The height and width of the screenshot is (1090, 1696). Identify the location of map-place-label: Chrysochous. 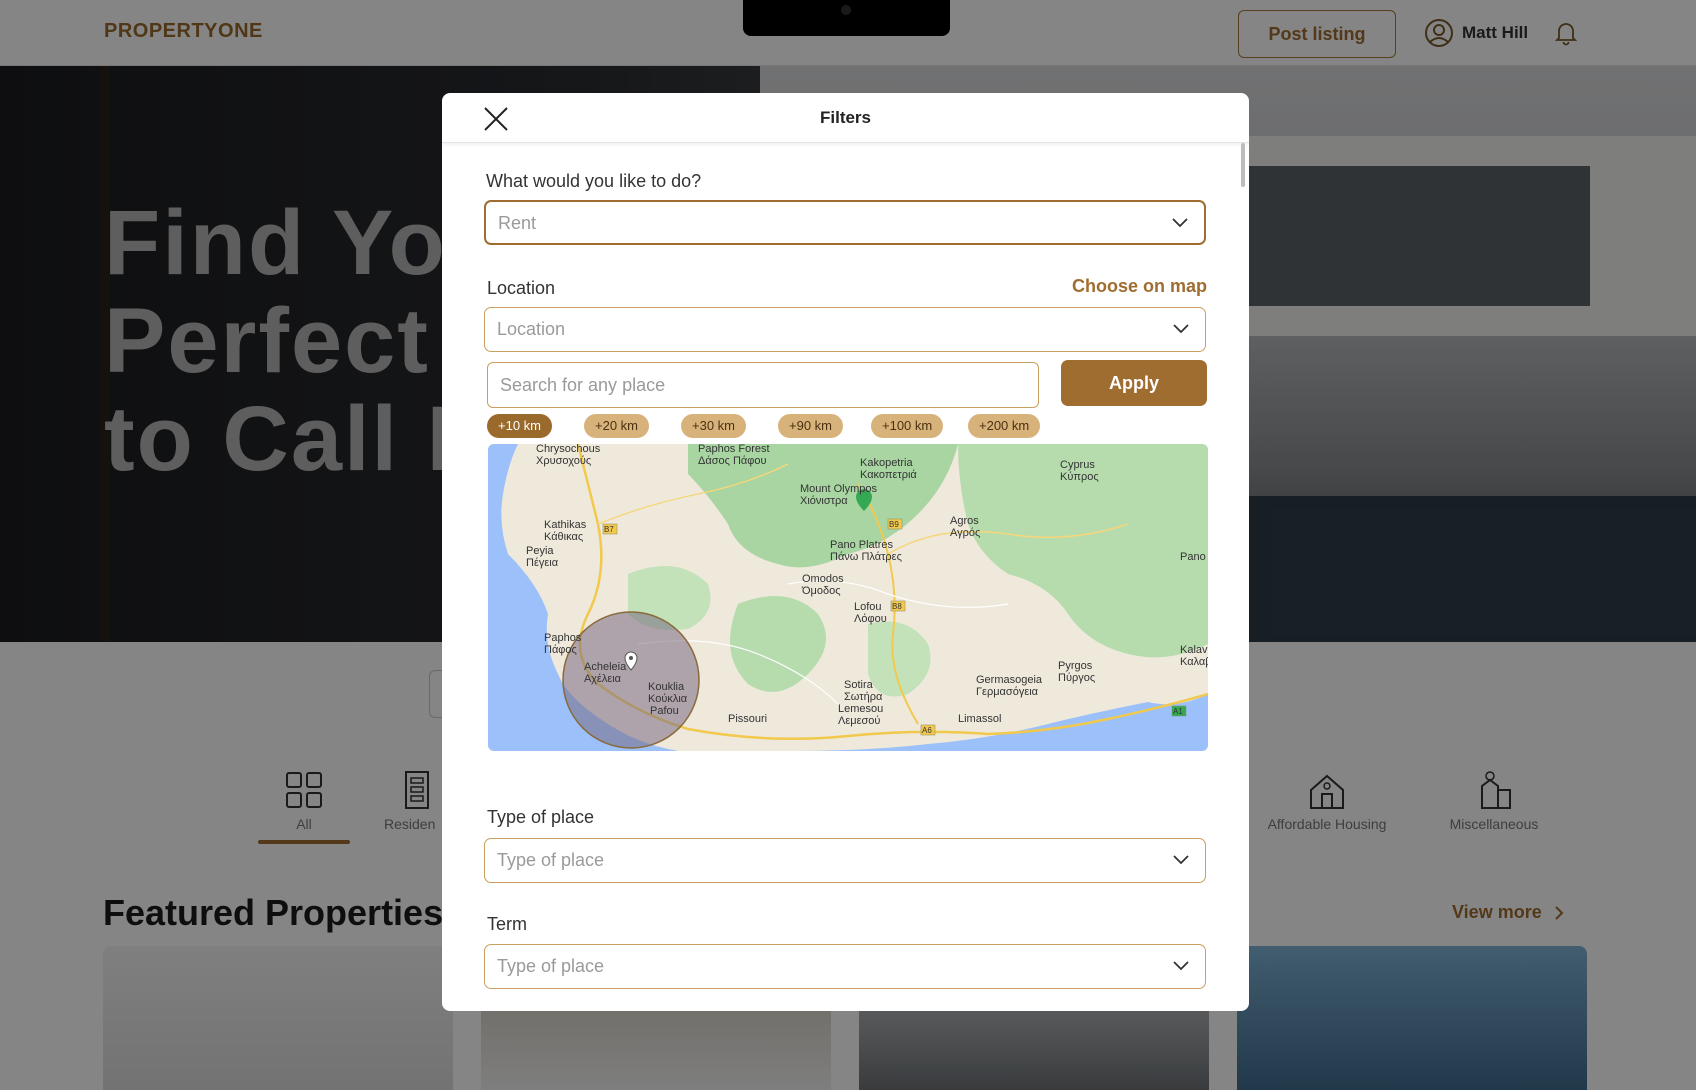
(568, 449).